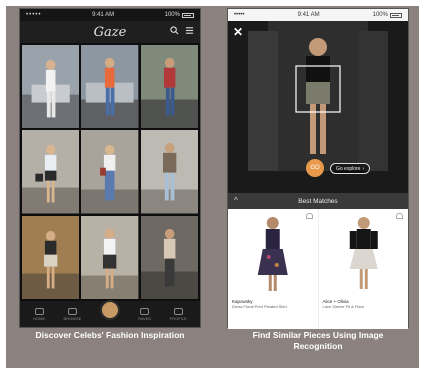  I want to click on app-logo: Gaze, so click(110, 32).